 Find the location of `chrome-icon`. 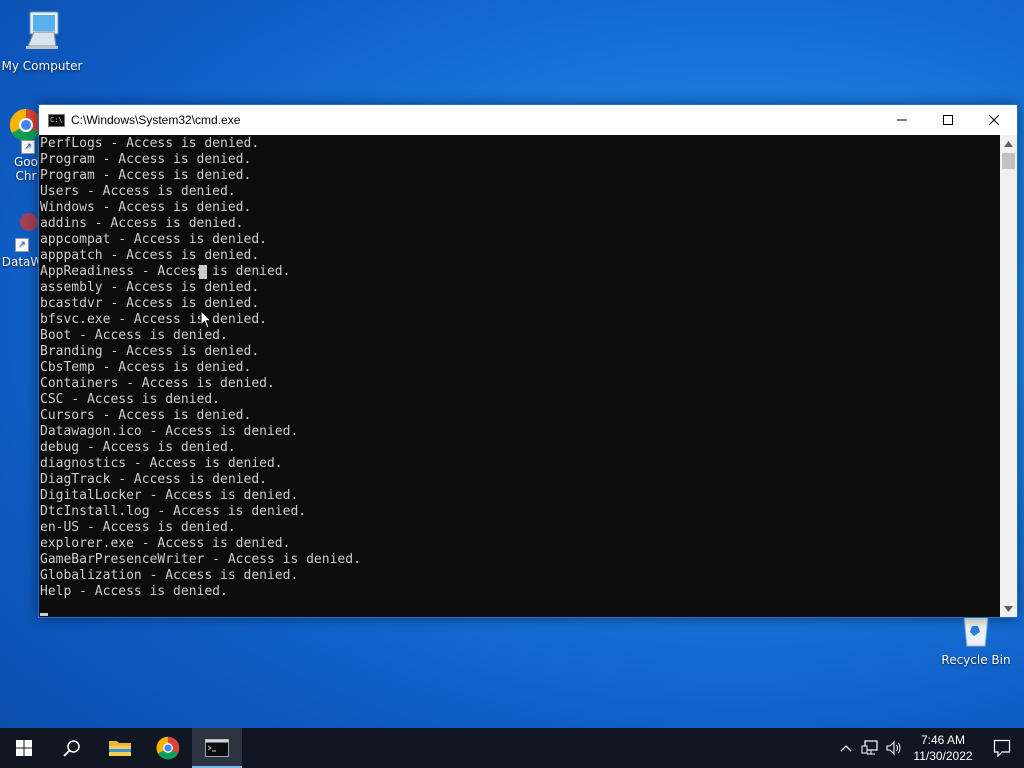

chrome-icon is located at coordinates (168, 748).